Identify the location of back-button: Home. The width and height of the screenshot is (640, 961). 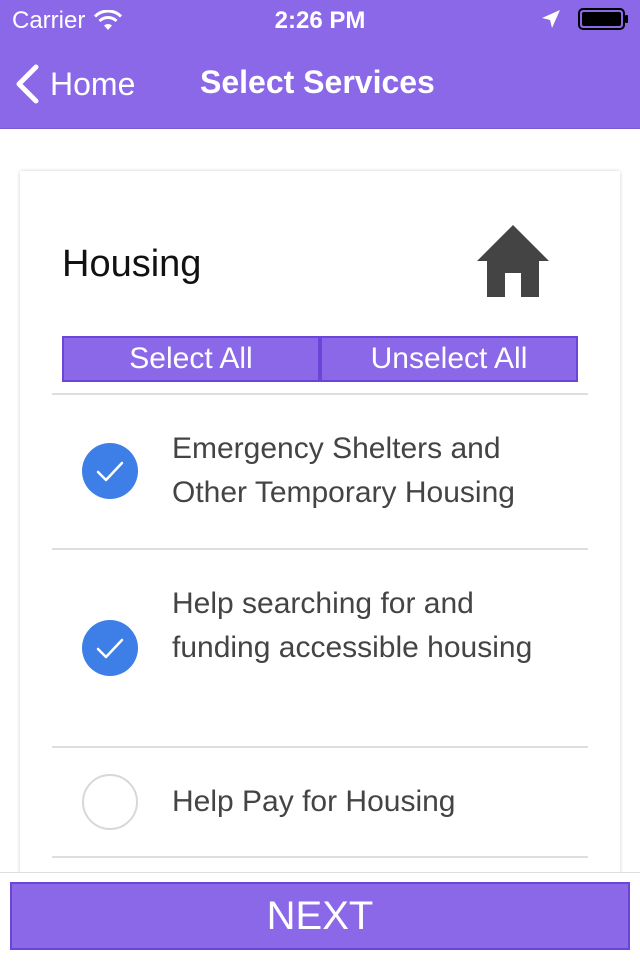
(74, 84).